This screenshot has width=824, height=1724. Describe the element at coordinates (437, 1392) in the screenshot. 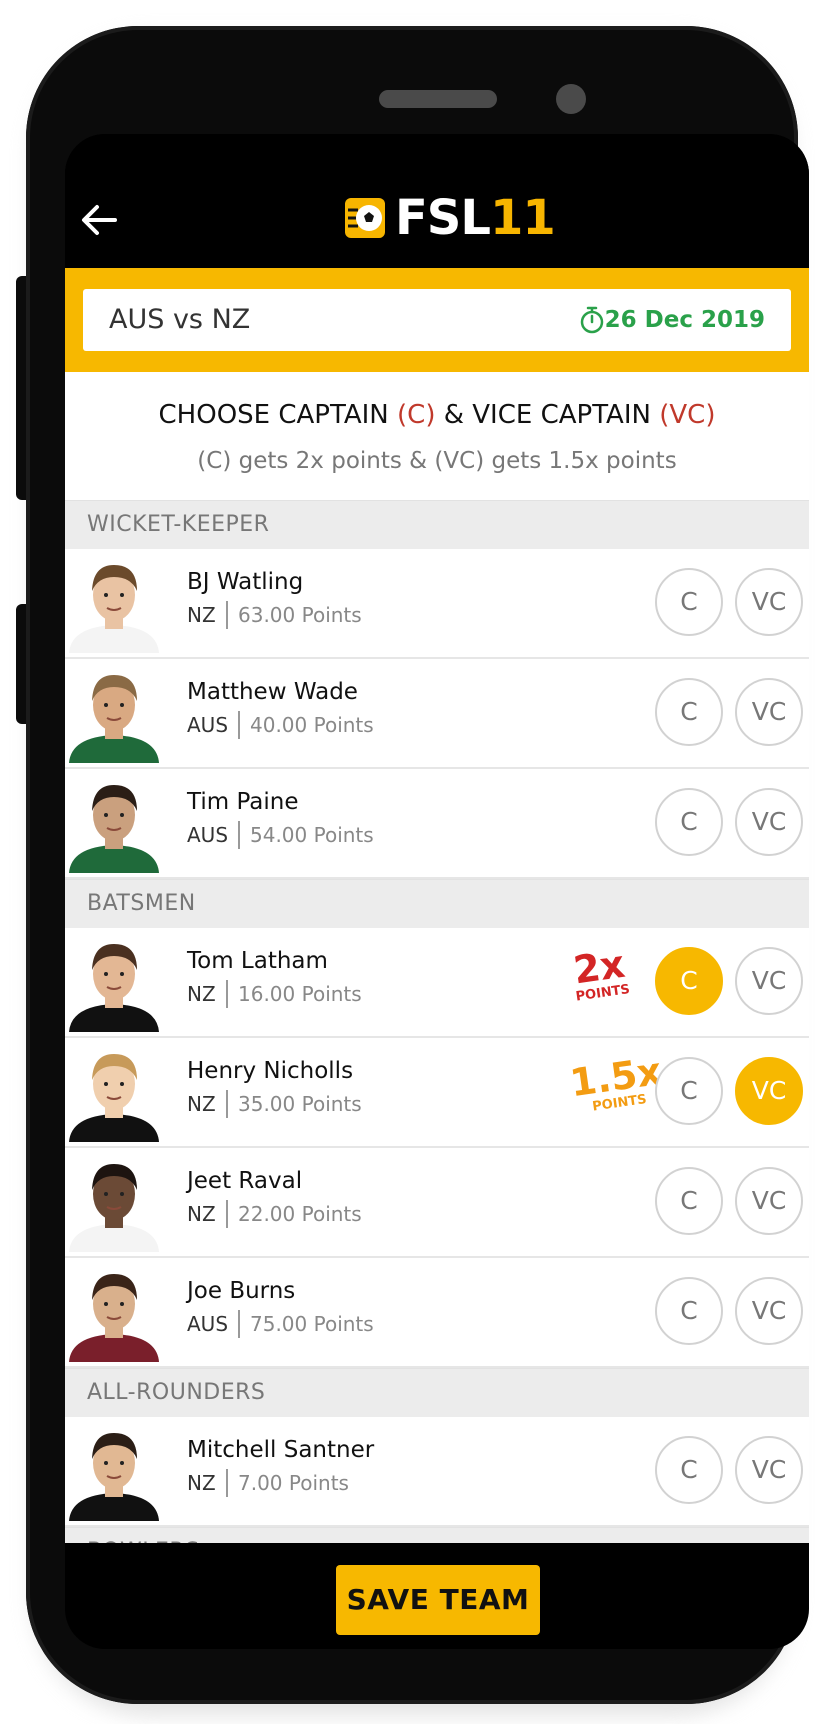

I see `section-header: ALL-ROUNDERS` at that location.